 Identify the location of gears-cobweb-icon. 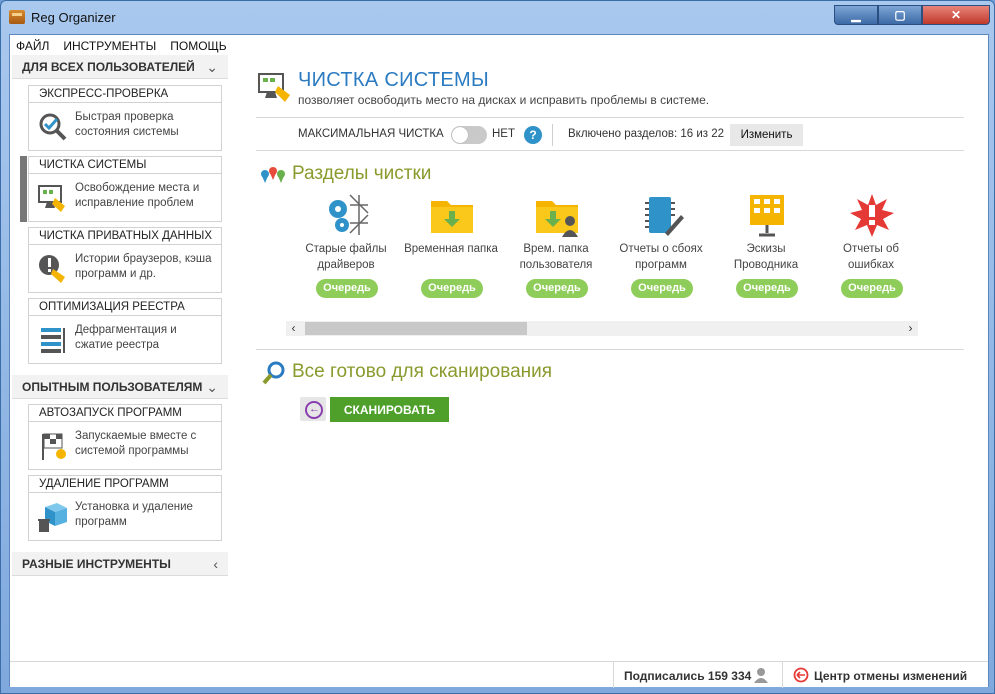
(349, 214).